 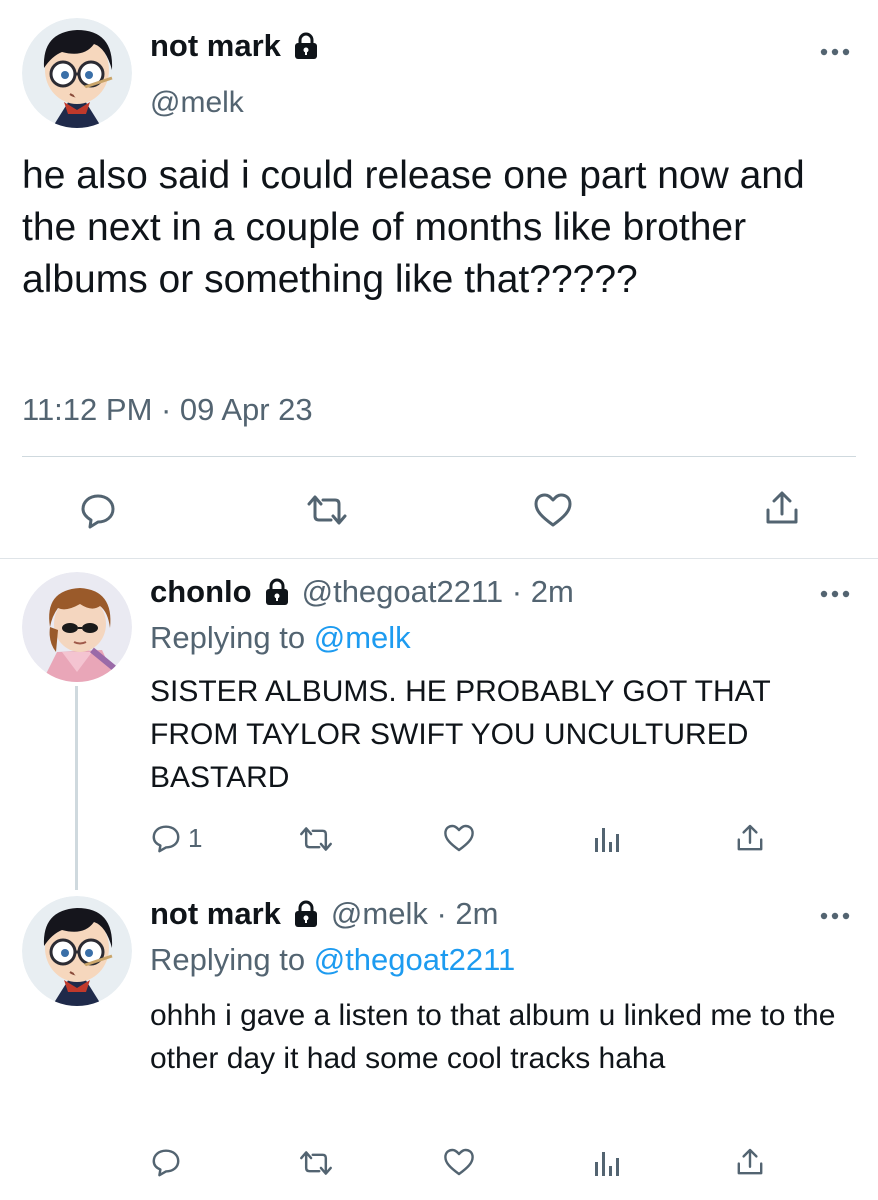 I want to click on replying-to: Replying to @thegoat2211, so click(x=332, y=960).